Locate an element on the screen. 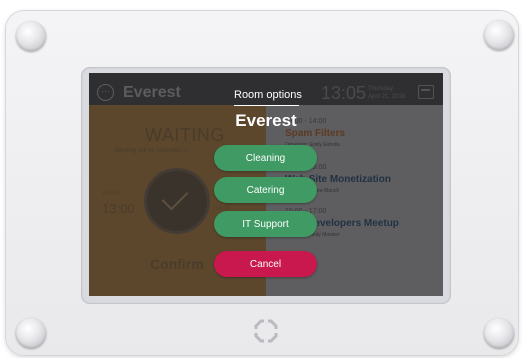 The image size is (524, 358). corner-screw-top-right is located at coordinates (499, 35).